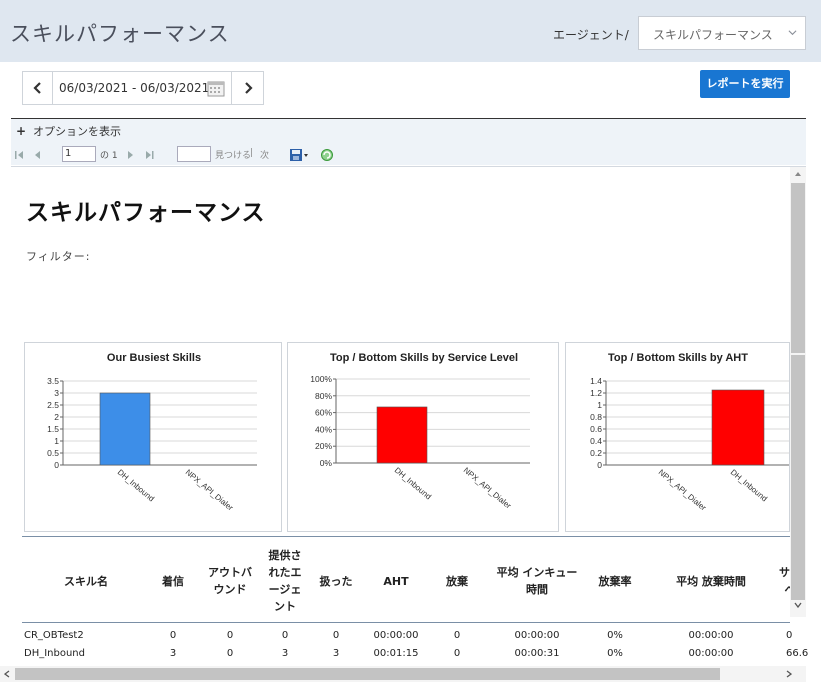  Describe the element at coordinates (745, 84) in the screenshot. I see `run-report-button: レポートを実行` at that location.